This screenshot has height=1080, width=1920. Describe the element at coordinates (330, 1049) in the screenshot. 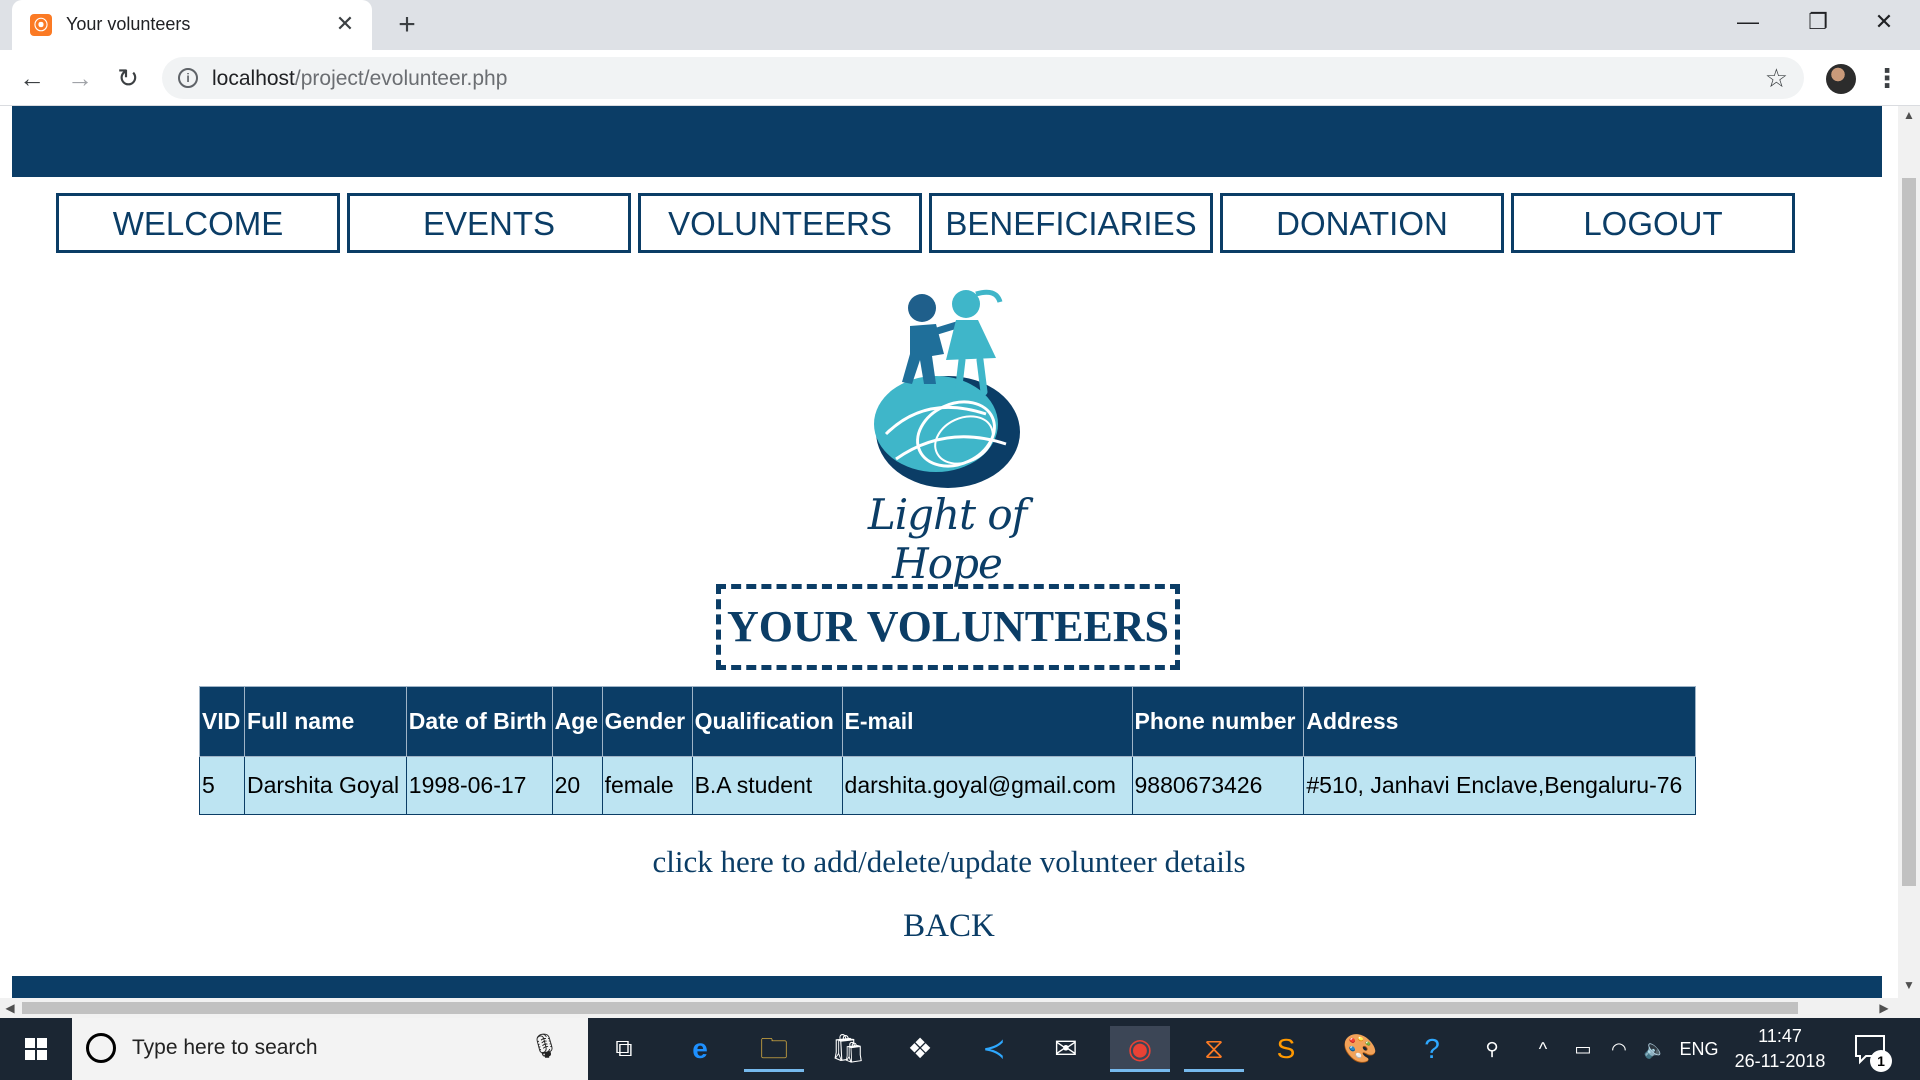

I see `taskbar-search-box: Type here to search 🎙` at that location.